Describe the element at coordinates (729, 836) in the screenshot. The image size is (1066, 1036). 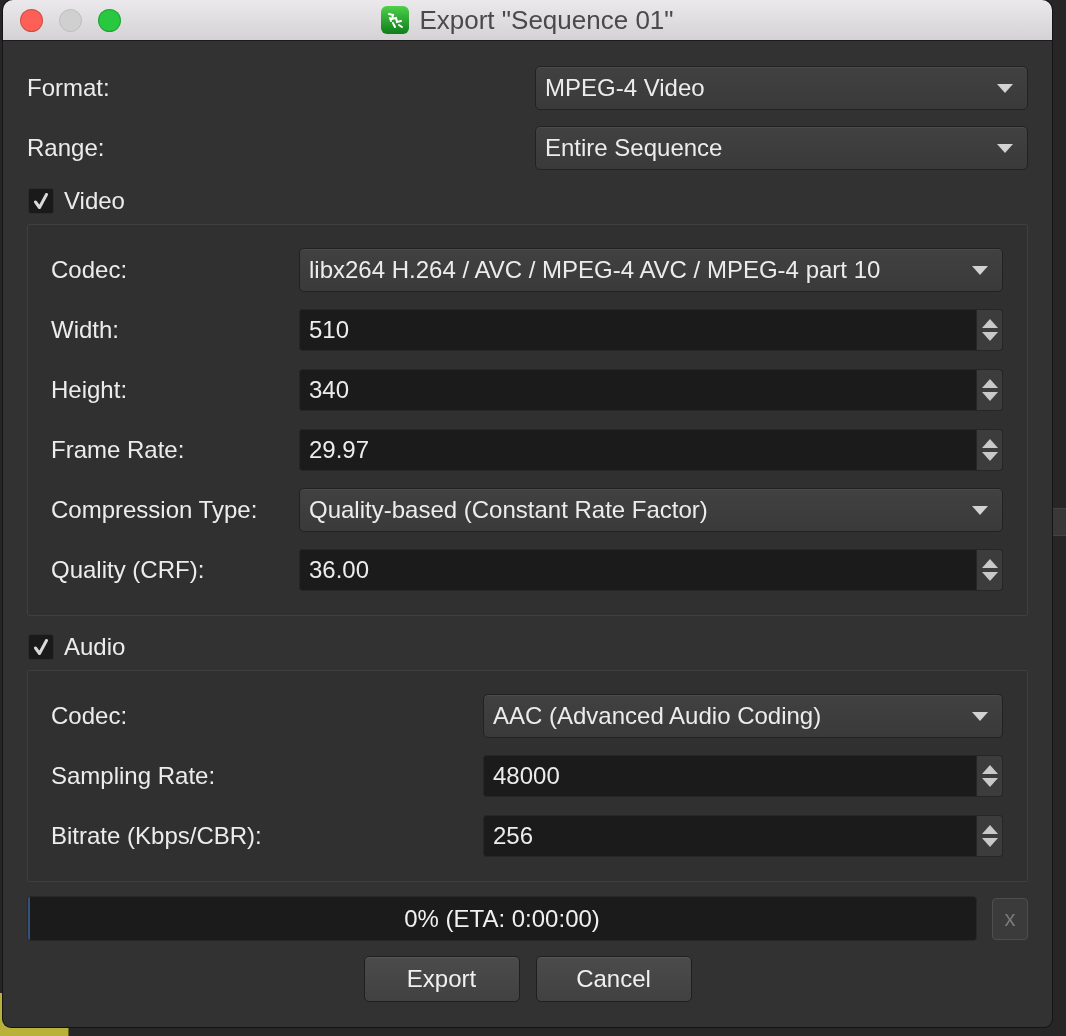
I see `number-field: 256` at that location.